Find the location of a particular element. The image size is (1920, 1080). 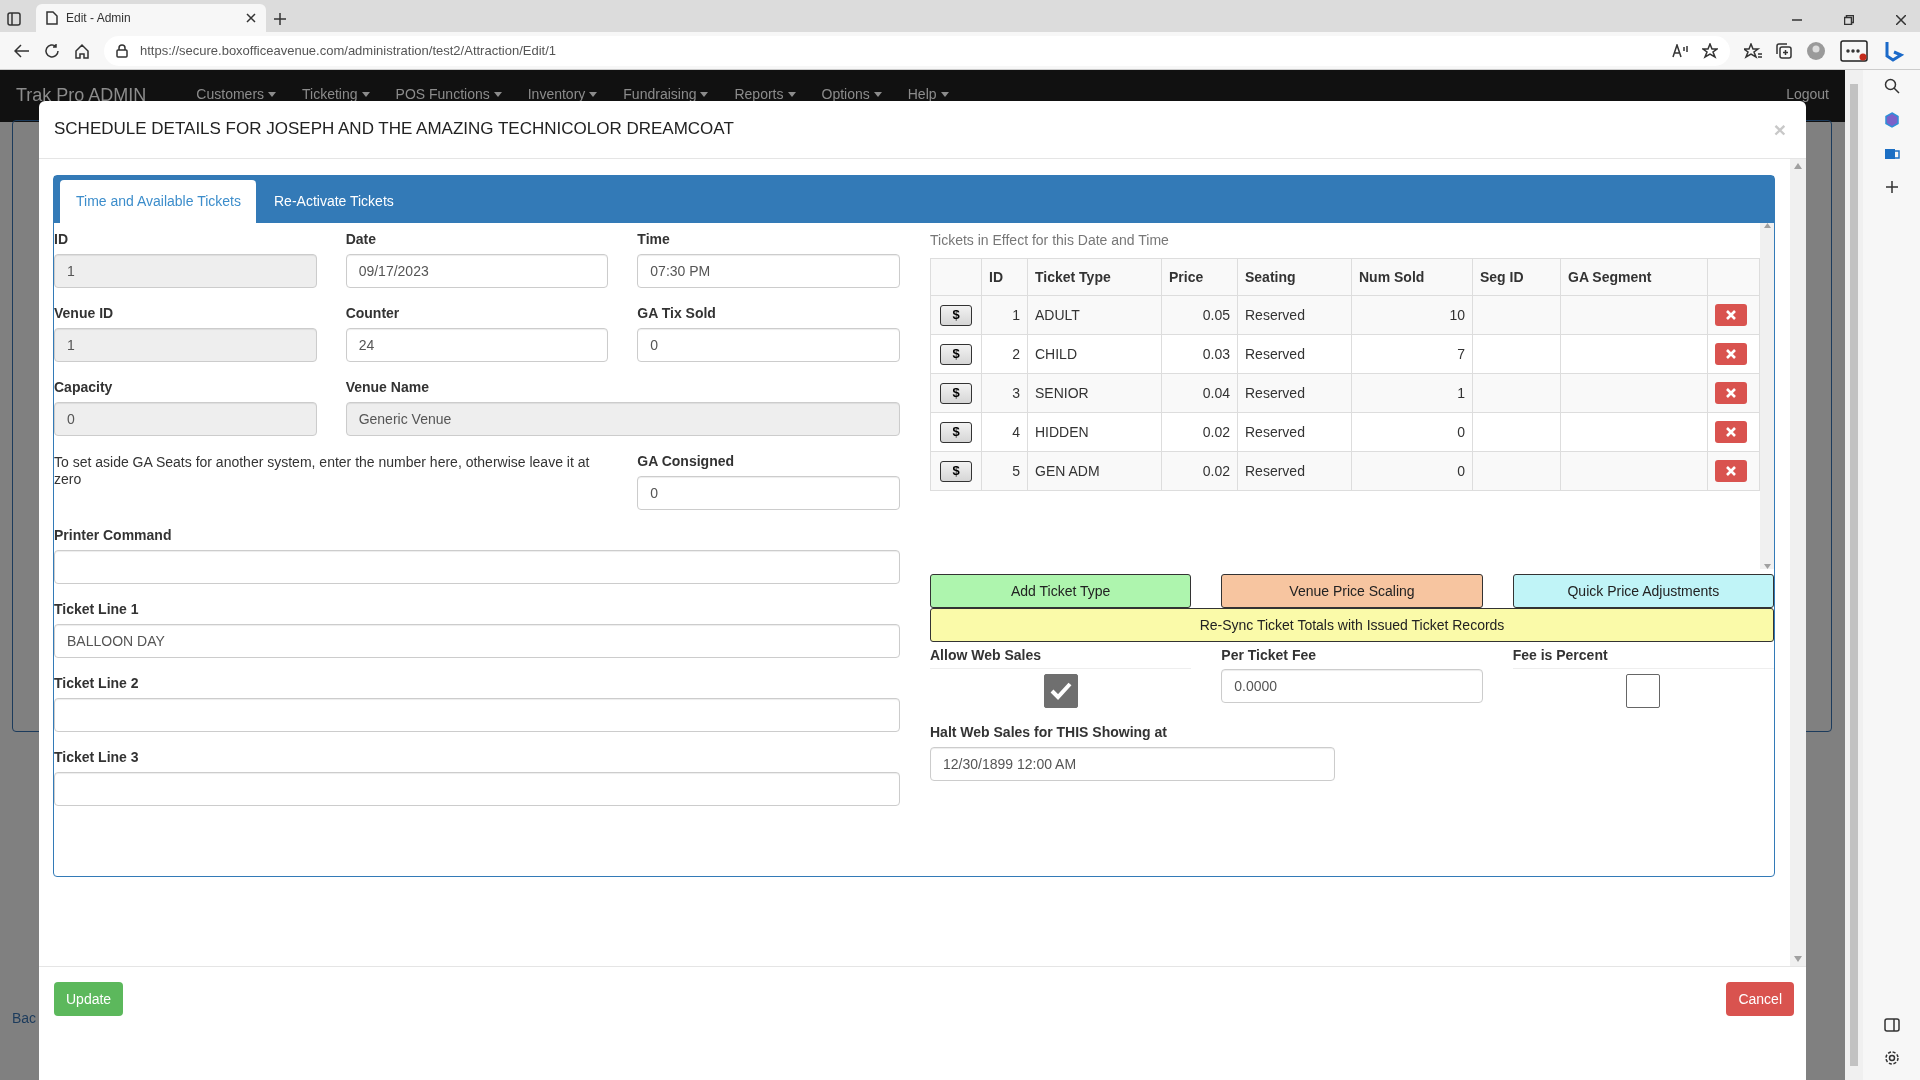

table-cell: 1 is located at coordinates (1004, 315).